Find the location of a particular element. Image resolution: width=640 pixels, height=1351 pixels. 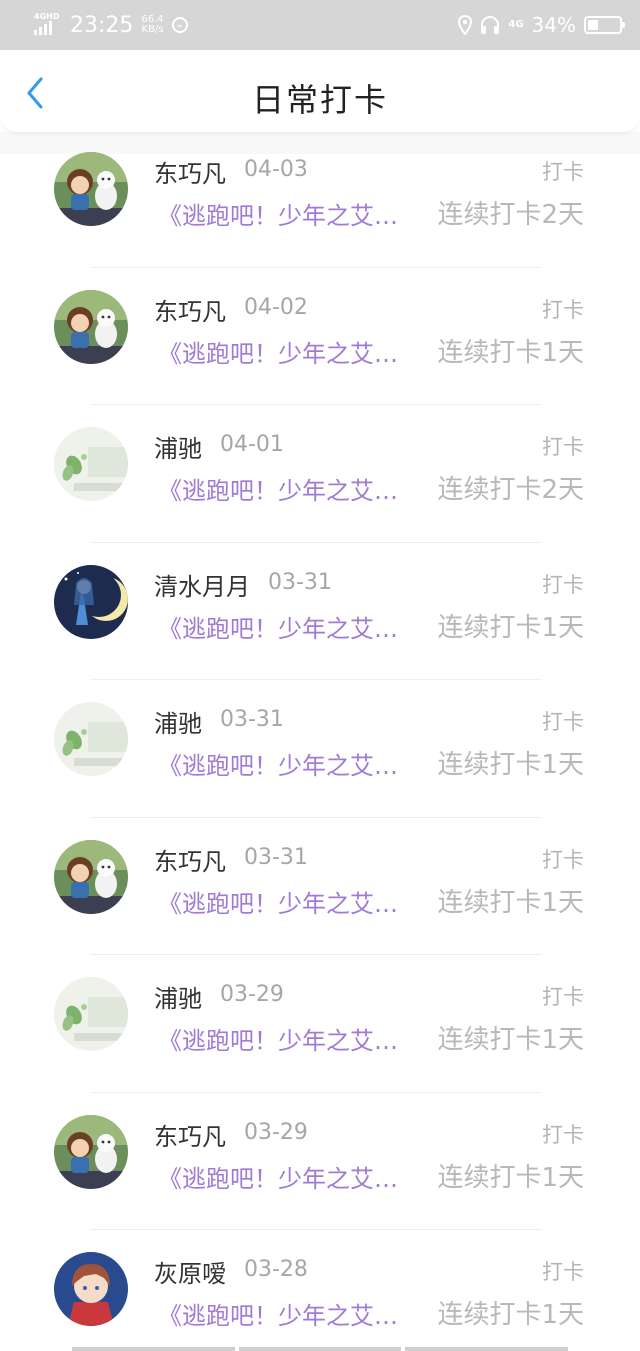

header-bar: 日常打卡 is located at coordinates (320, 91).